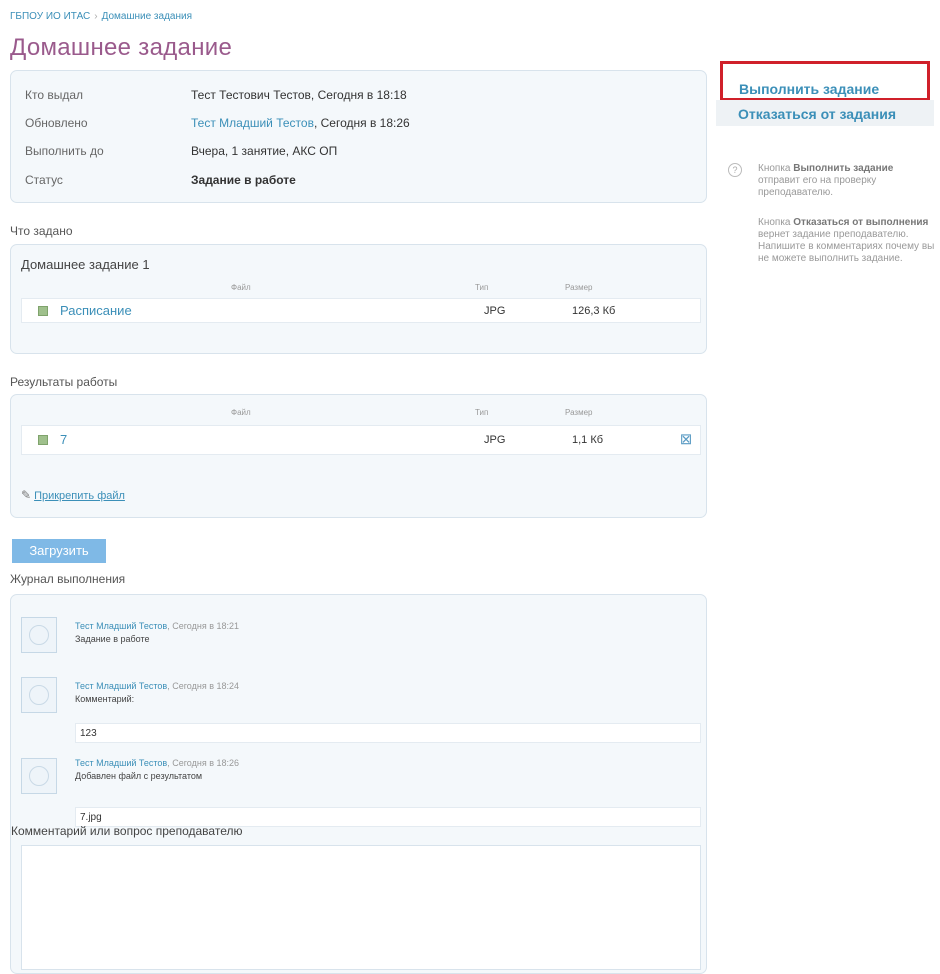  What do you see at coordinates (735, 170) in the screenshot?
I see `question-icon: ?` at bounding box center [735, 170].